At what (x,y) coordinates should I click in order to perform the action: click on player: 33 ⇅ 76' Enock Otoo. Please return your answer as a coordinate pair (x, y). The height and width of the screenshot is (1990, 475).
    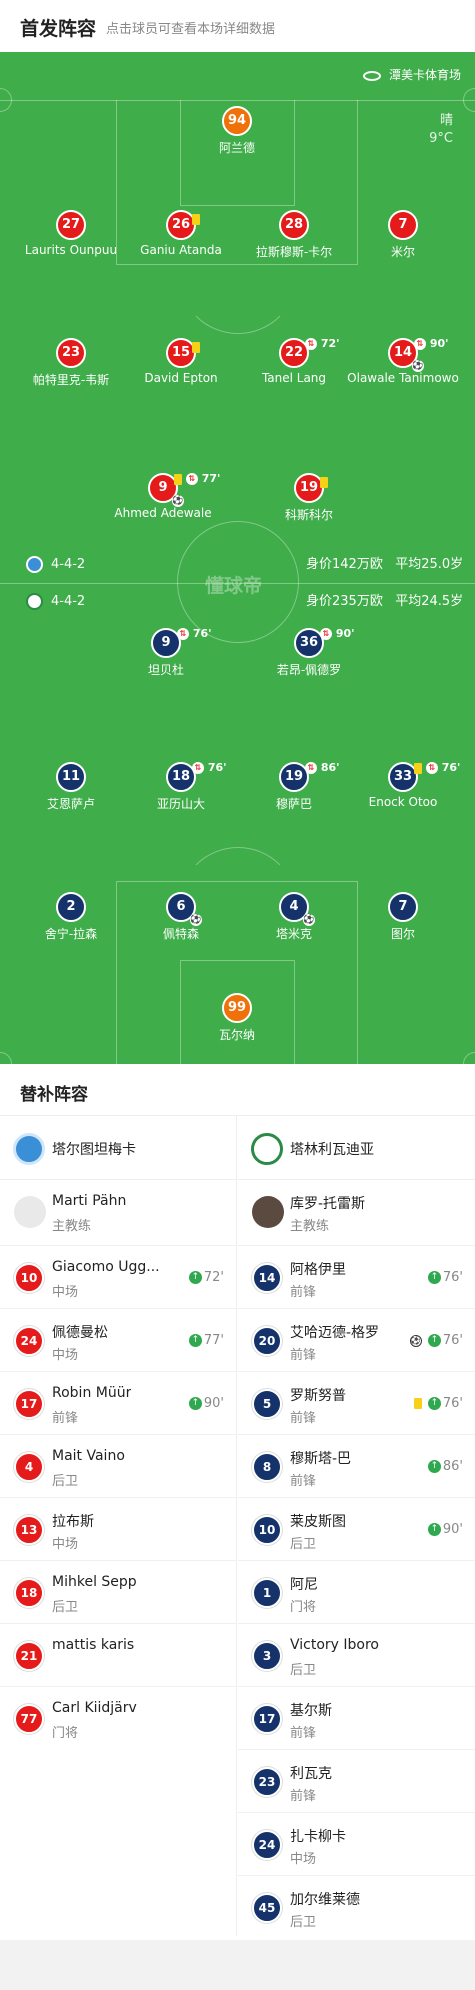
    Looking at the image, I should click on (403, 785).